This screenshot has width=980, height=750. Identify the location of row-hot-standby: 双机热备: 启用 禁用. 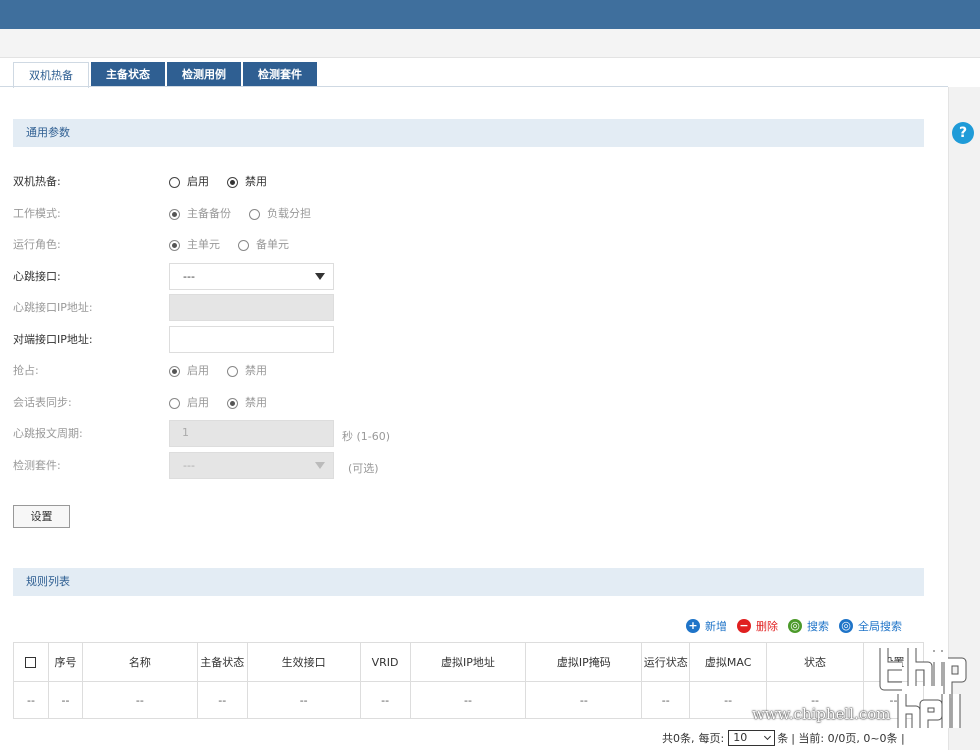
(263, 182).